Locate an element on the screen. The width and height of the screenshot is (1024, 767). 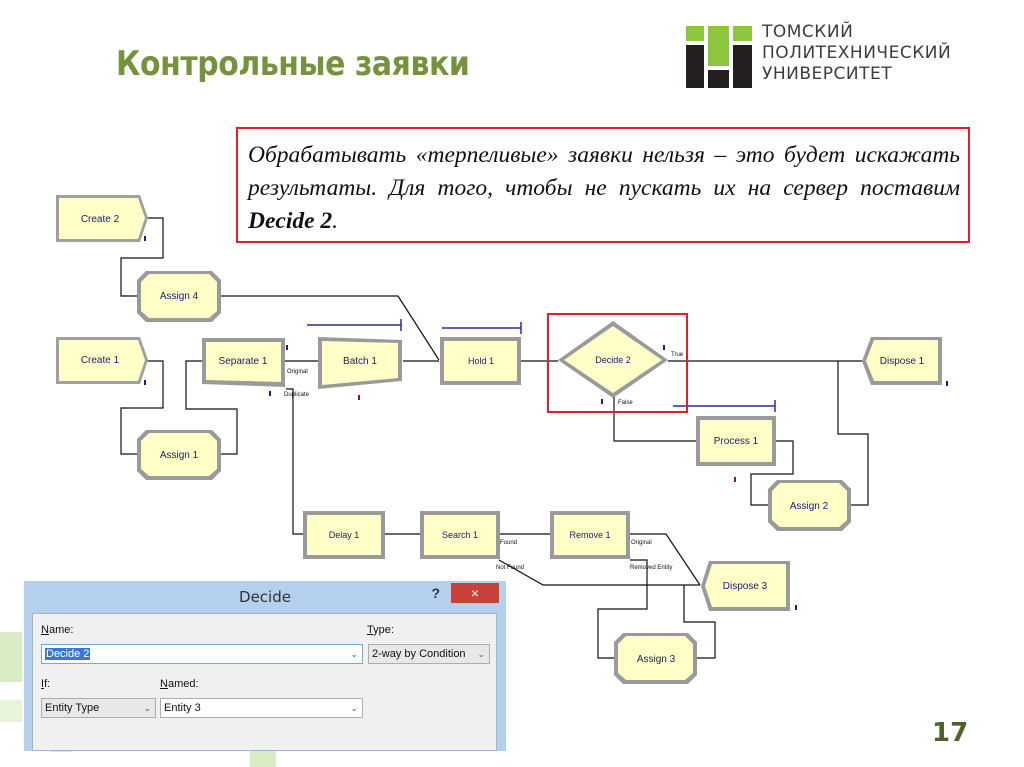
module-label: Hold 1 is located at coordinates (481, 361).